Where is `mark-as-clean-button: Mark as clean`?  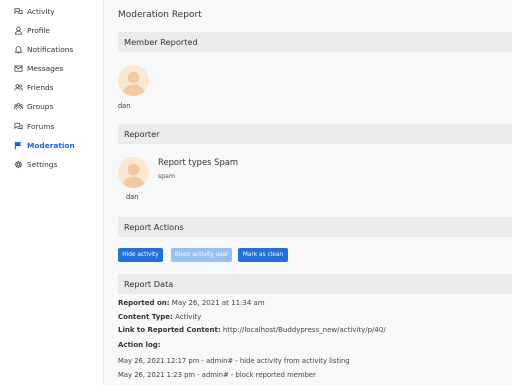 mark-as-clean-button: Mark as clean is located at coordinates (263, 255).